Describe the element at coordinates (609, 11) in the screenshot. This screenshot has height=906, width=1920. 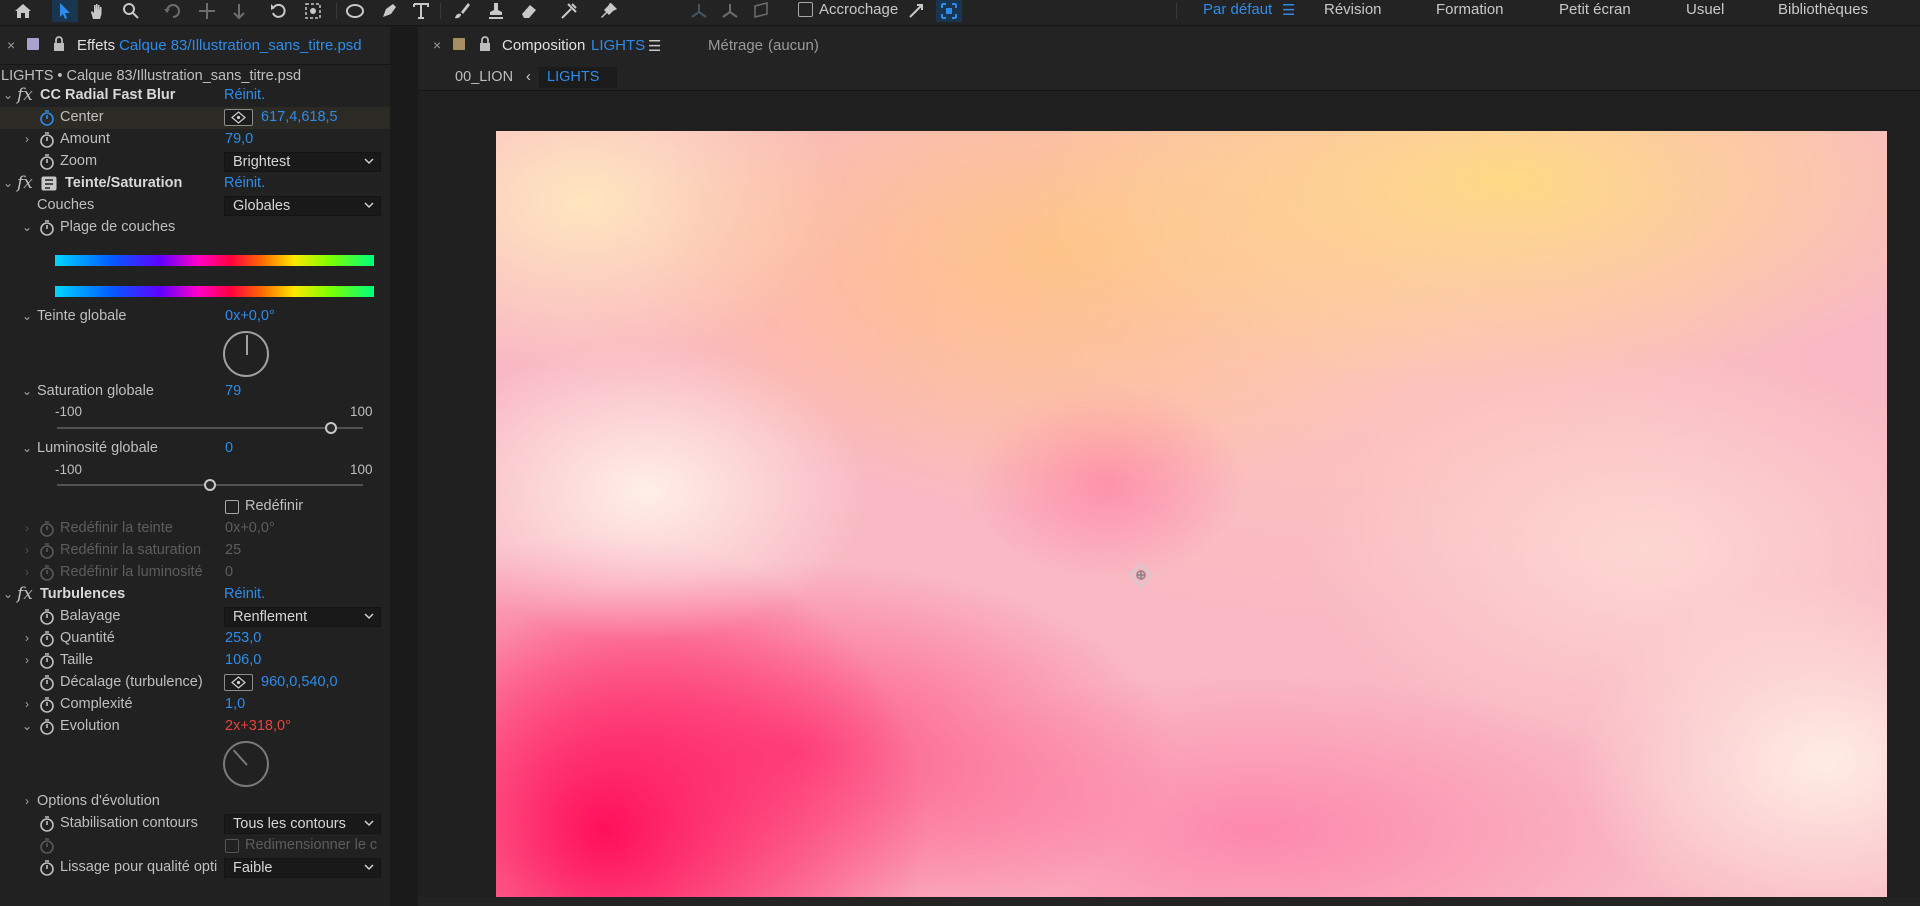
I see `puppet-pin-icon` at that location.